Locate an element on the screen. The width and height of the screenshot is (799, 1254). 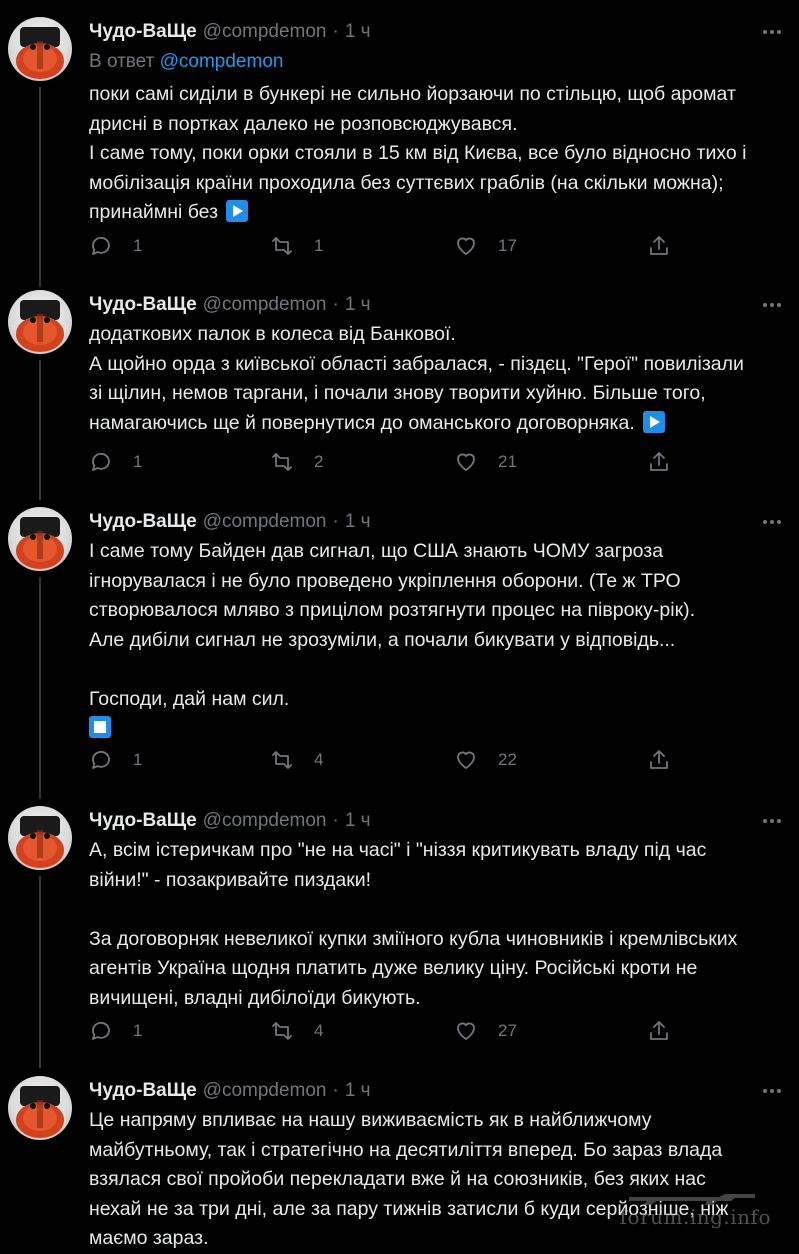
play-button-emoji is located at coordinates (237, 211).